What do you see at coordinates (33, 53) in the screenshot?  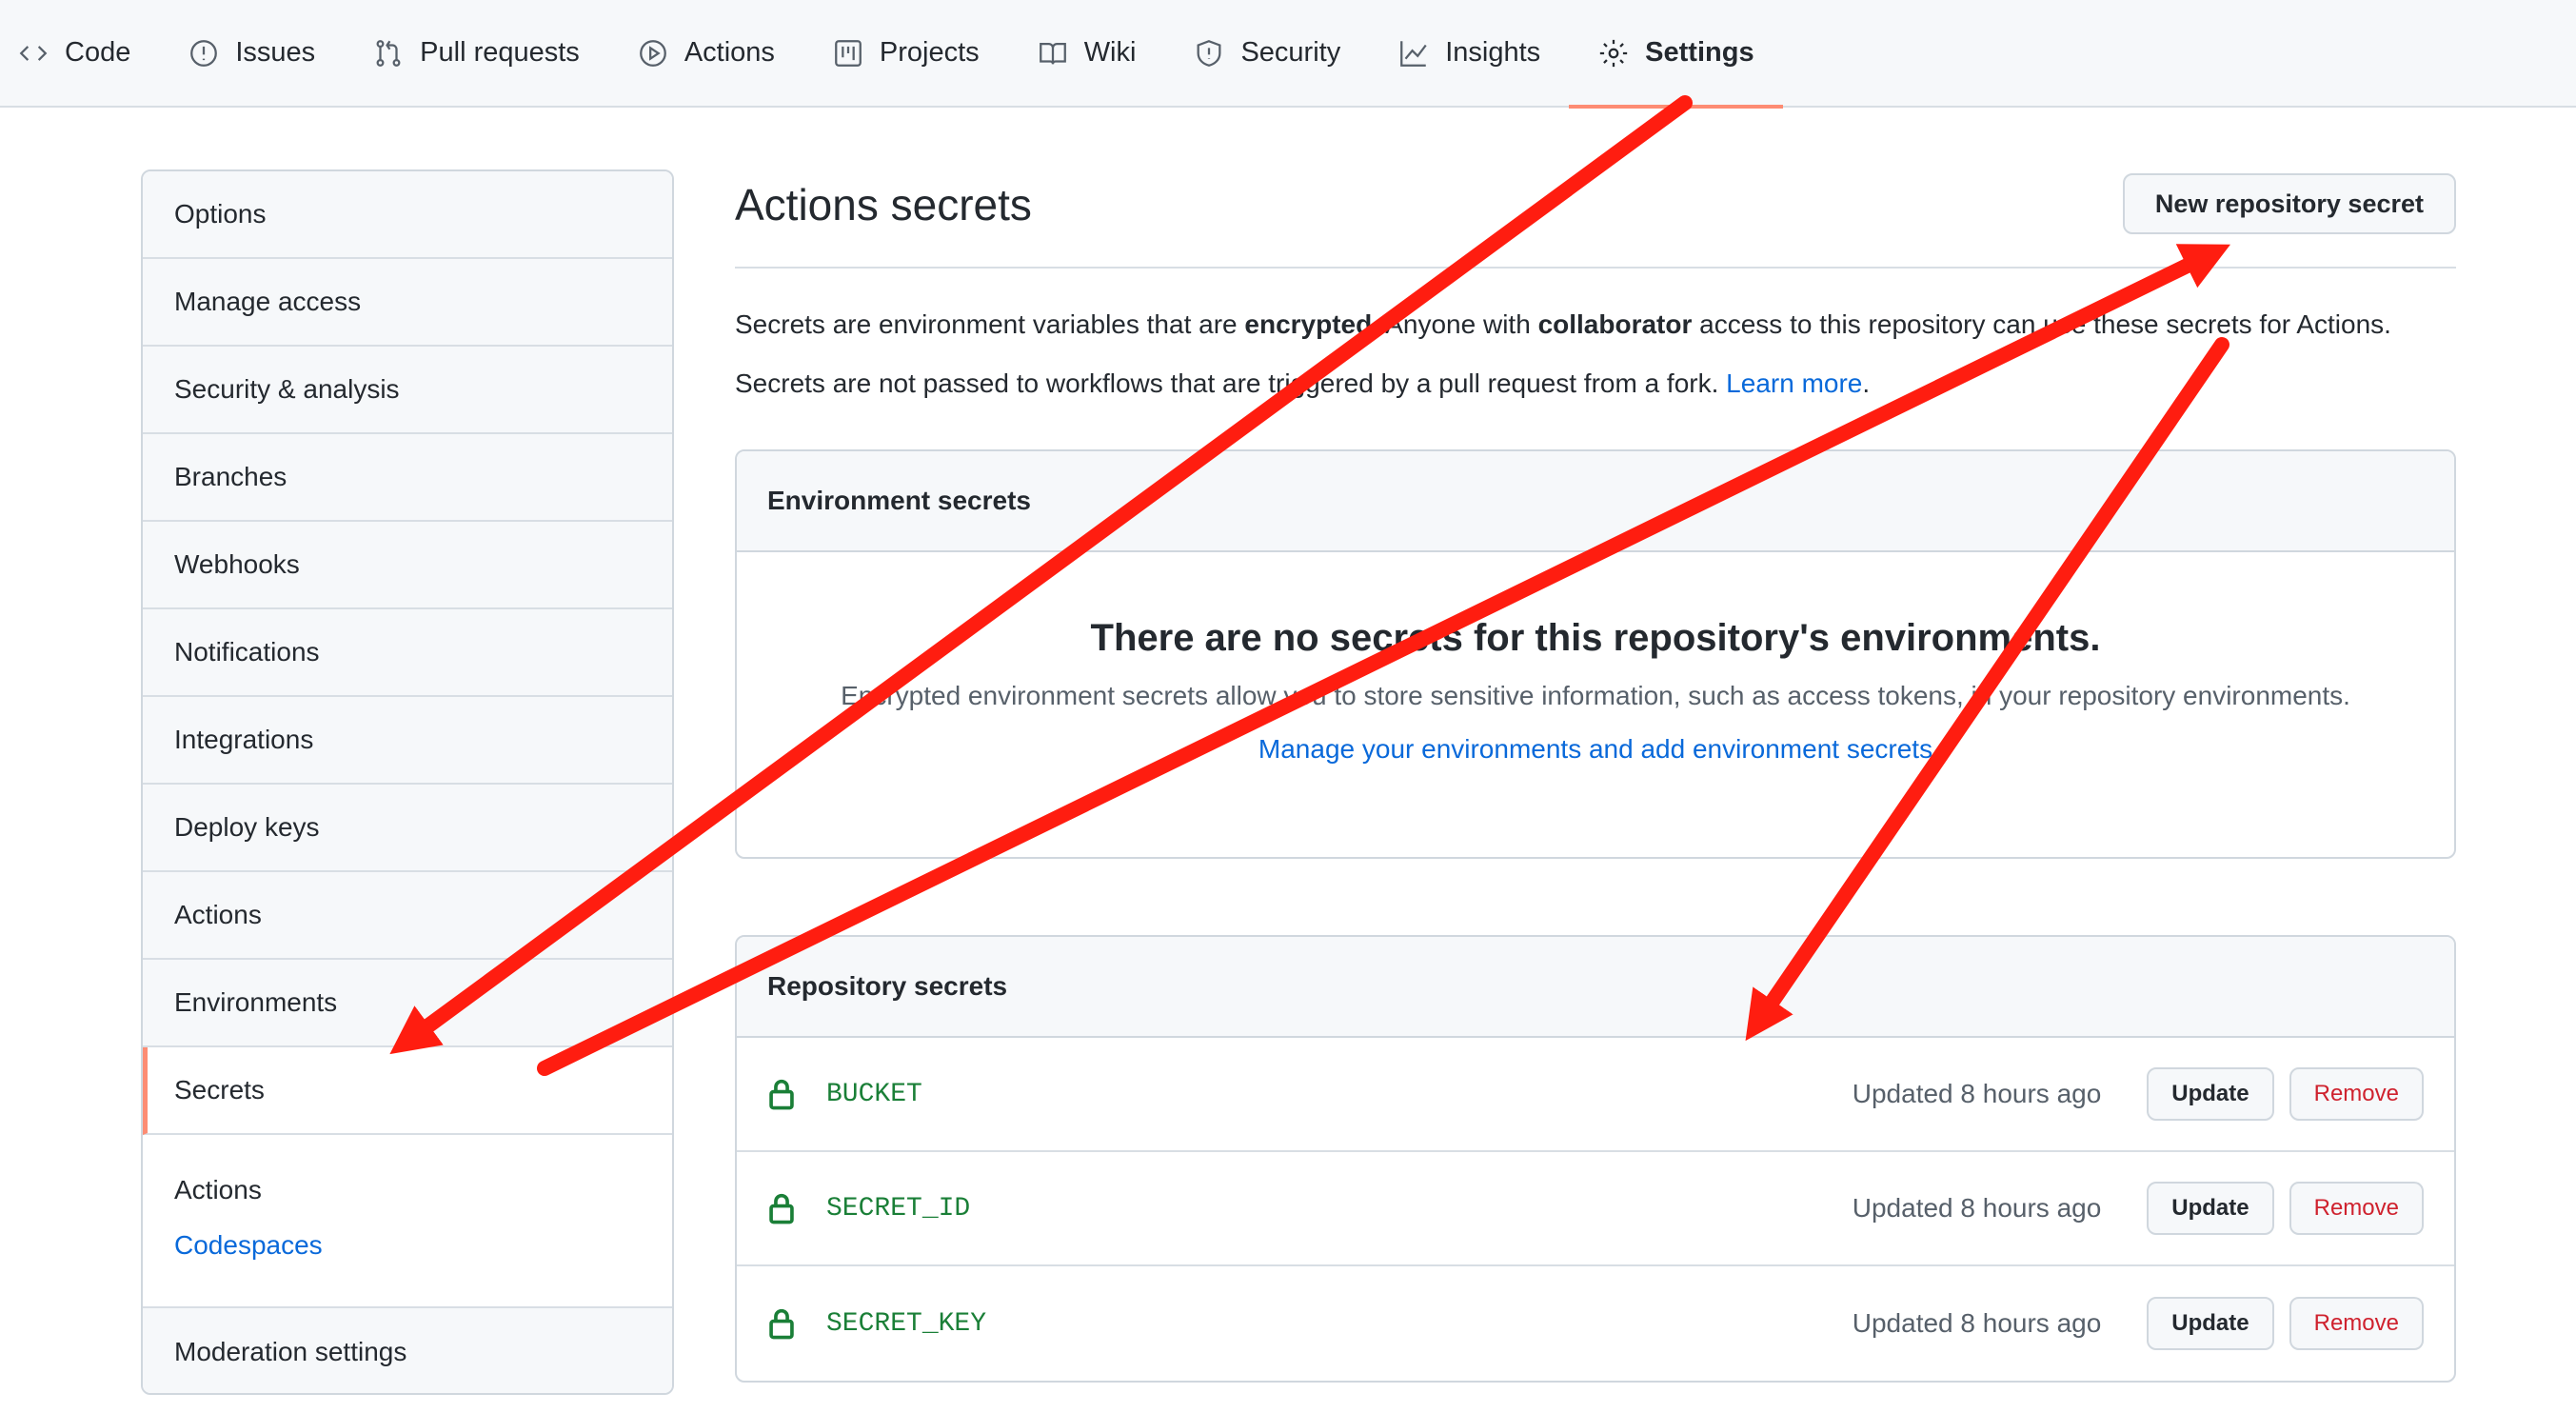 I see `code-icon` at bounding box center [33, 53].